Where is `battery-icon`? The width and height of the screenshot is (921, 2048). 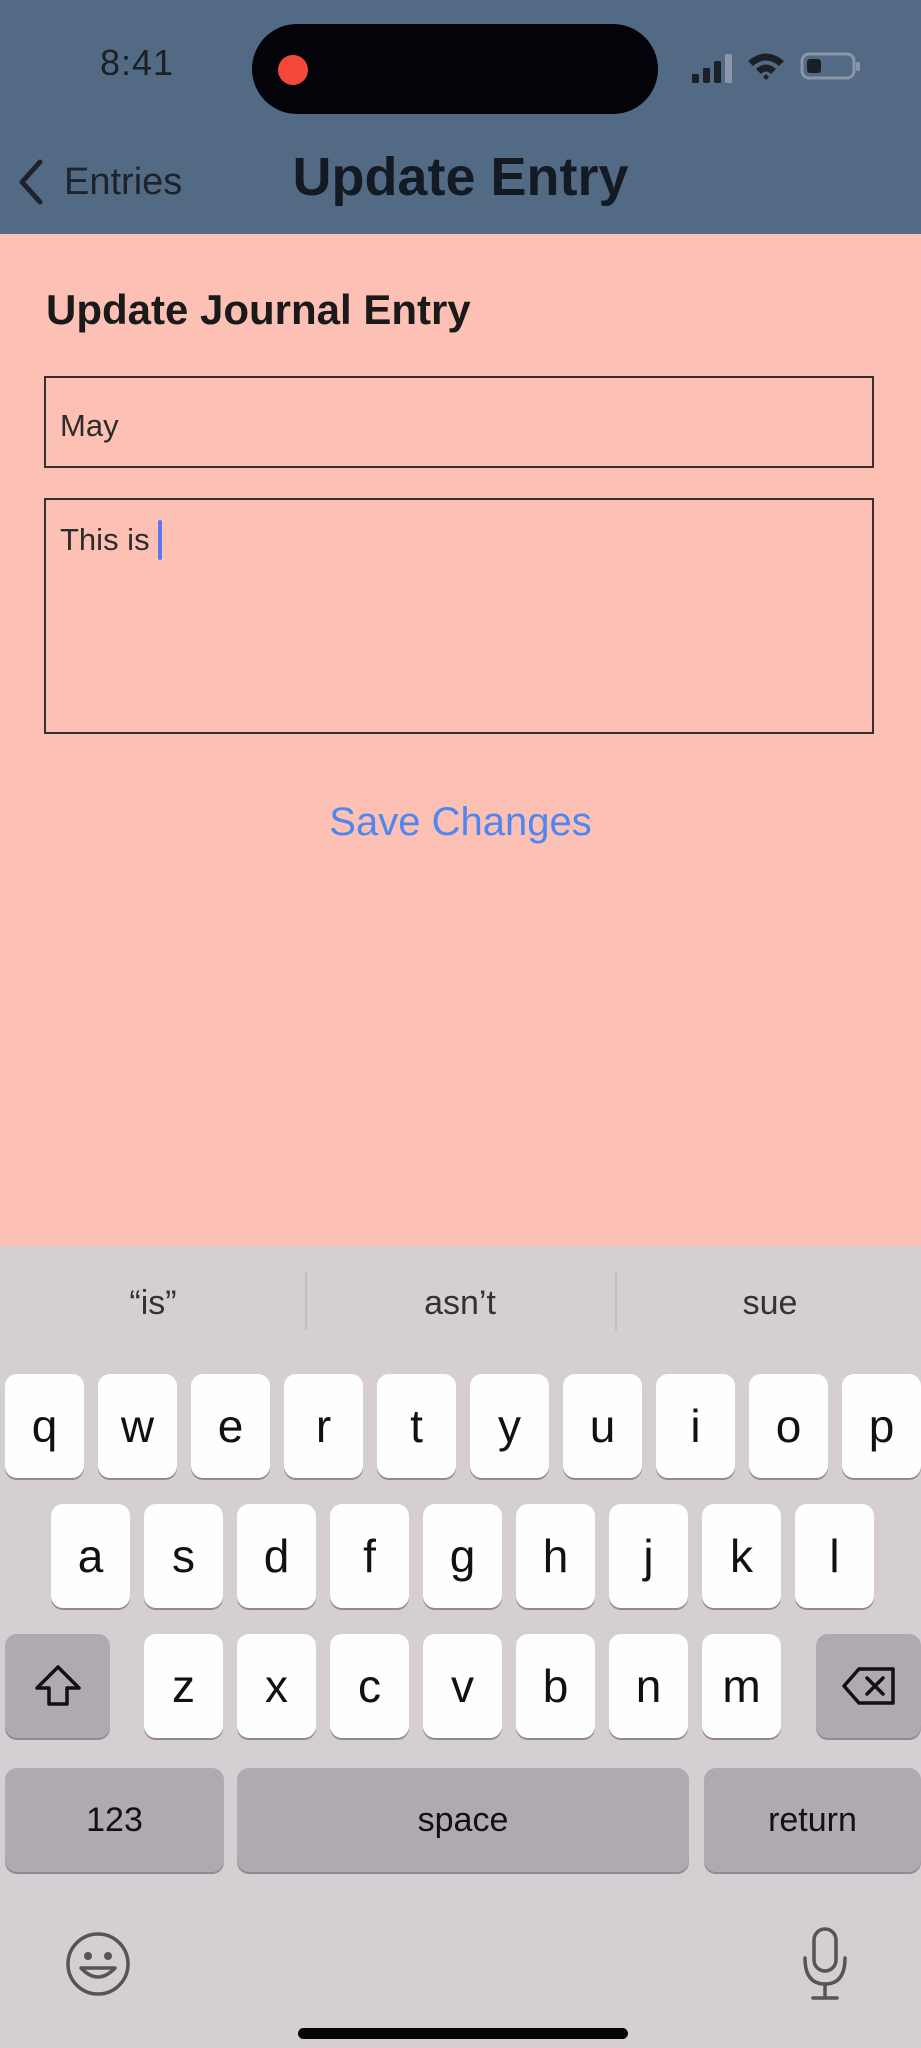
battery-icon is located at coordinates (830, 66).